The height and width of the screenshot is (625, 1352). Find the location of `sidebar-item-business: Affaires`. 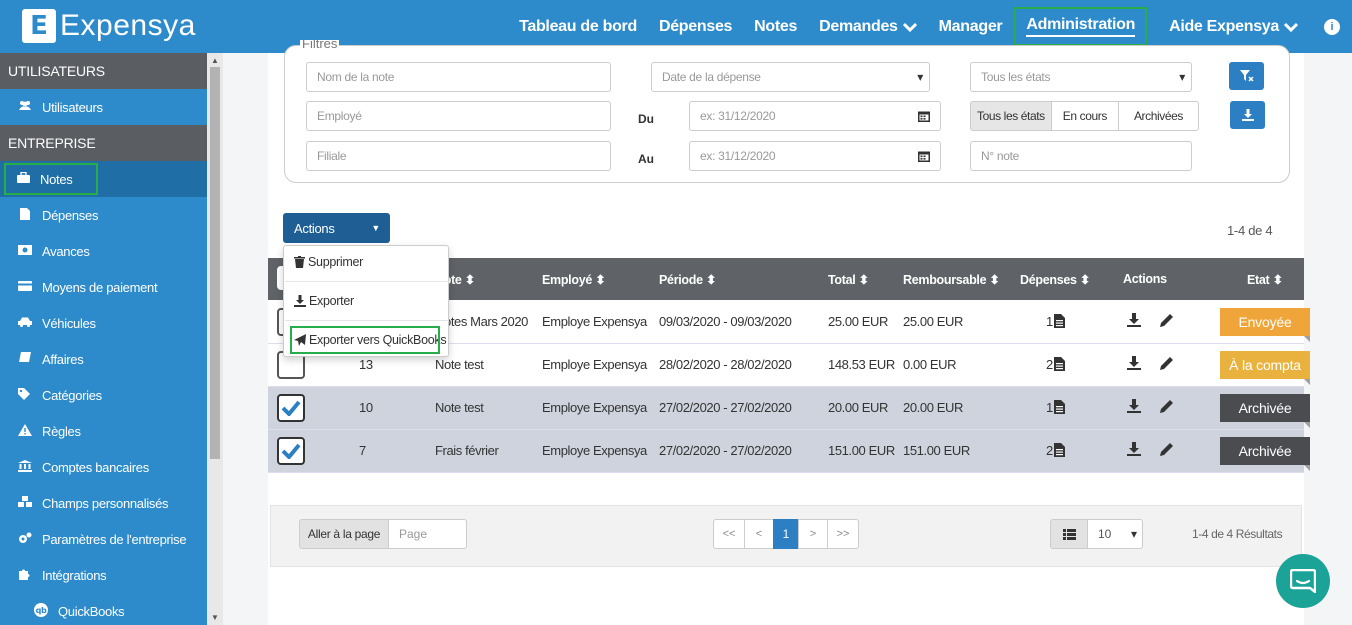

sidebar-item-business: Affaires is located at coordinates (103, 359).